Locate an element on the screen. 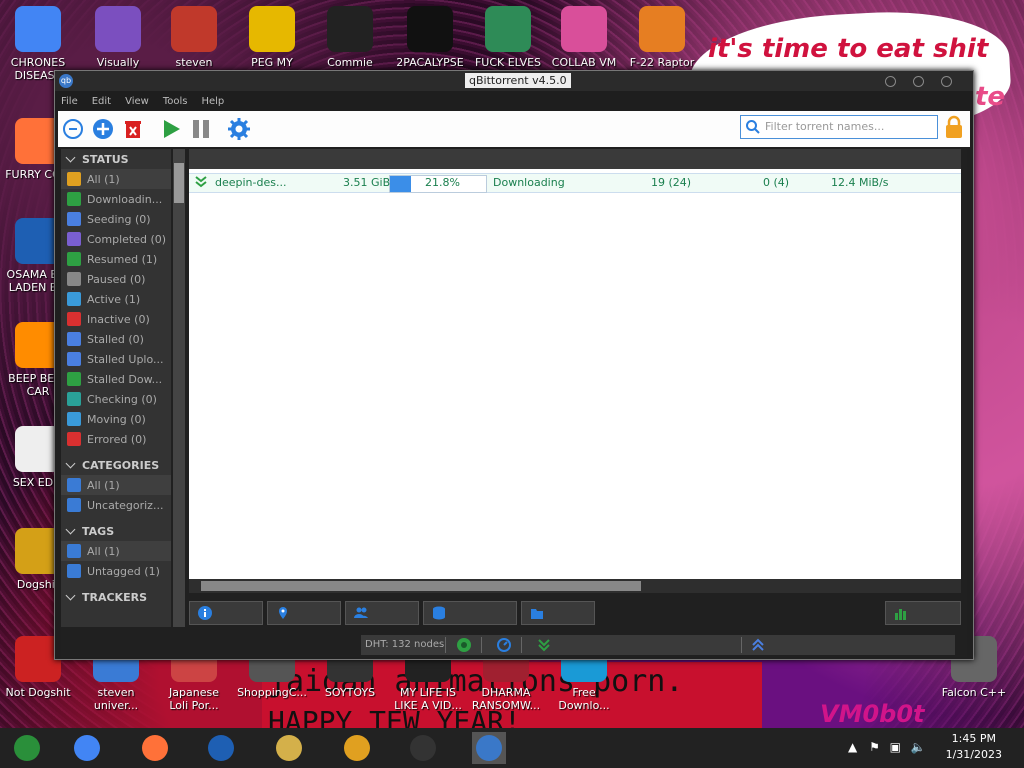  taskbar: ▲ ⚑ ▣ 🔈 1:45 PM 1/31/2023 is located at coordinates (512, 748).